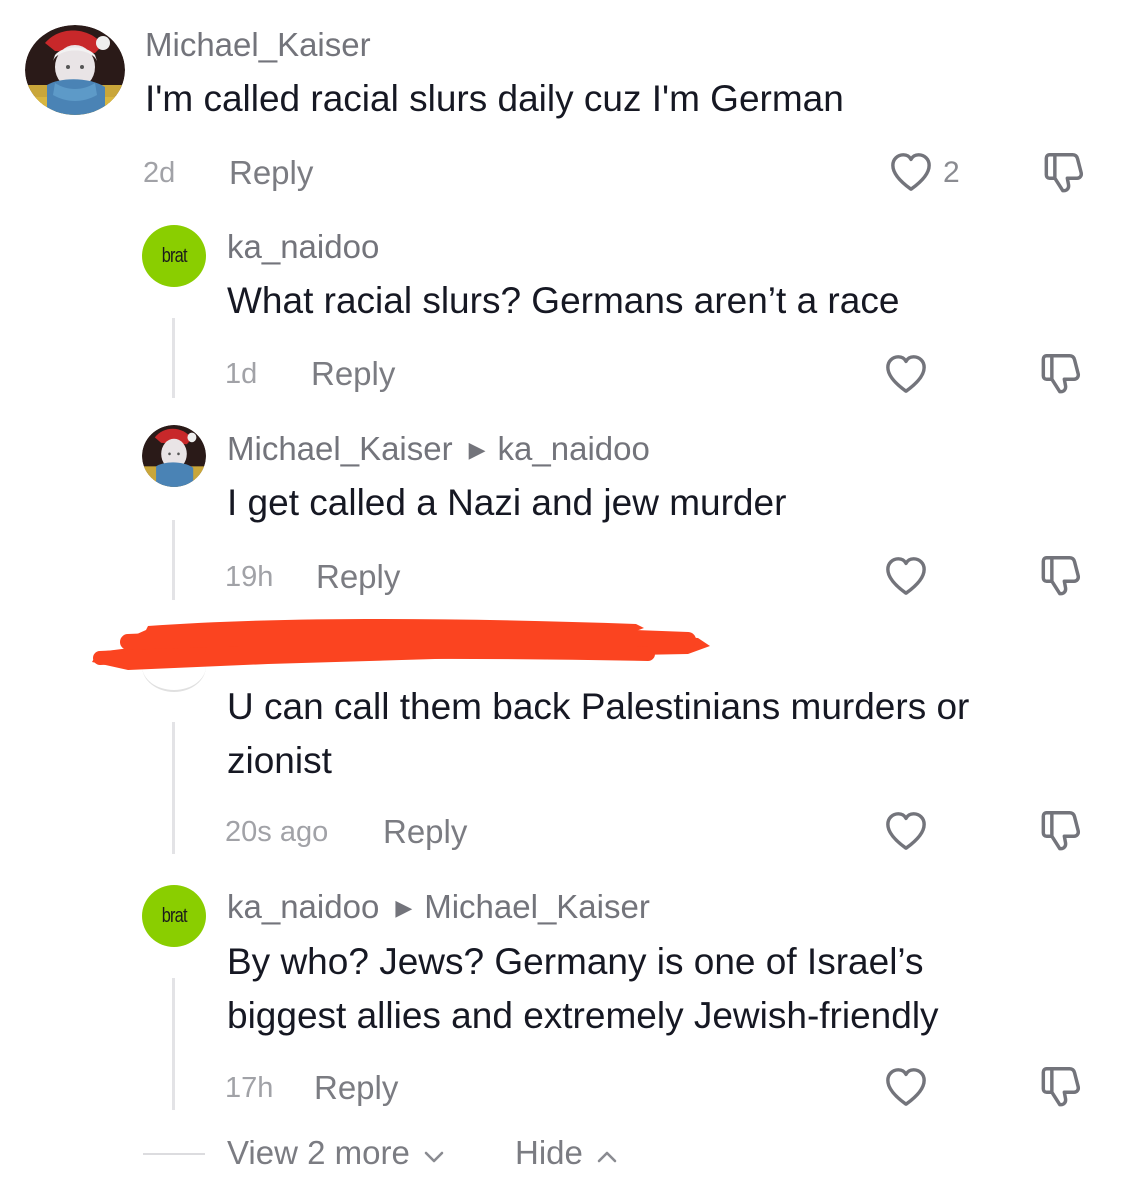 The height and width of the screenshot is (1200, 1126). Describe the element at coordinates (249, 577) in the screenshot. I see `comment-timestamp: 19h` at that location.